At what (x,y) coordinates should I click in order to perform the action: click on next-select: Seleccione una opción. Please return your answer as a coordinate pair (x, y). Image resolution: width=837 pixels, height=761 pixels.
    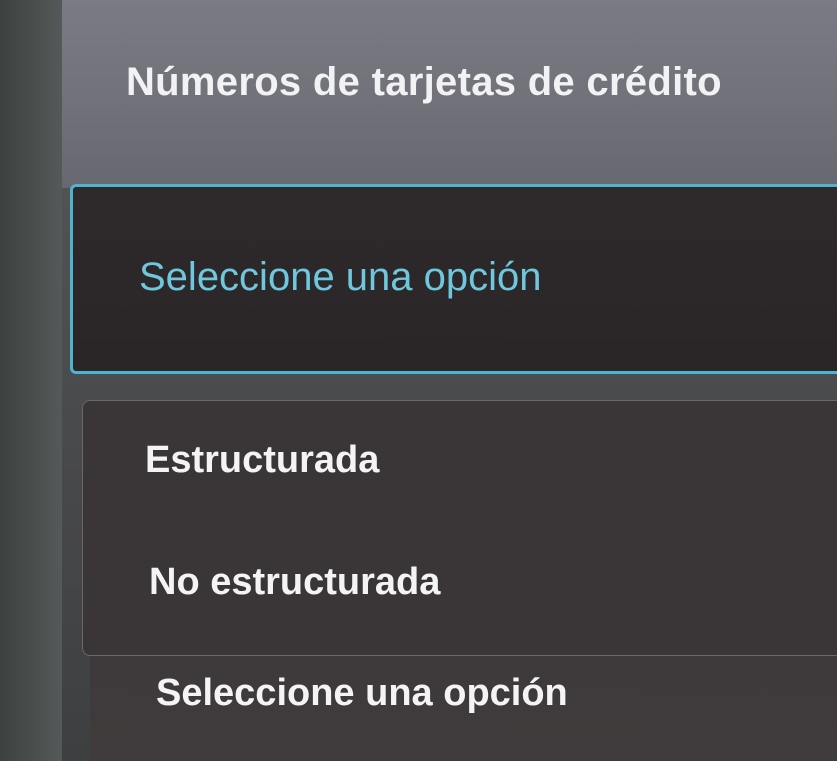
    Looking at the image, I should click on (463, 708).